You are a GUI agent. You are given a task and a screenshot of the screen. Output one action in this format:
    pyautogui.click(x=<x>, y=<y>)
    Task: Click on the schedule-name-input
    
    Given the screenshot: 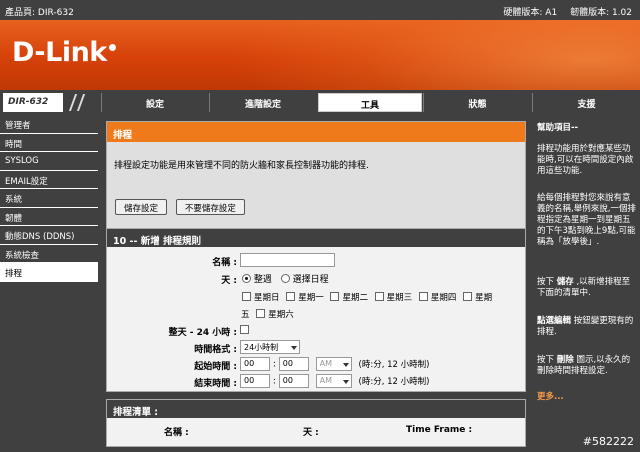 What is the action you would take?
    pyautogui.click(x=287, y=260)
    